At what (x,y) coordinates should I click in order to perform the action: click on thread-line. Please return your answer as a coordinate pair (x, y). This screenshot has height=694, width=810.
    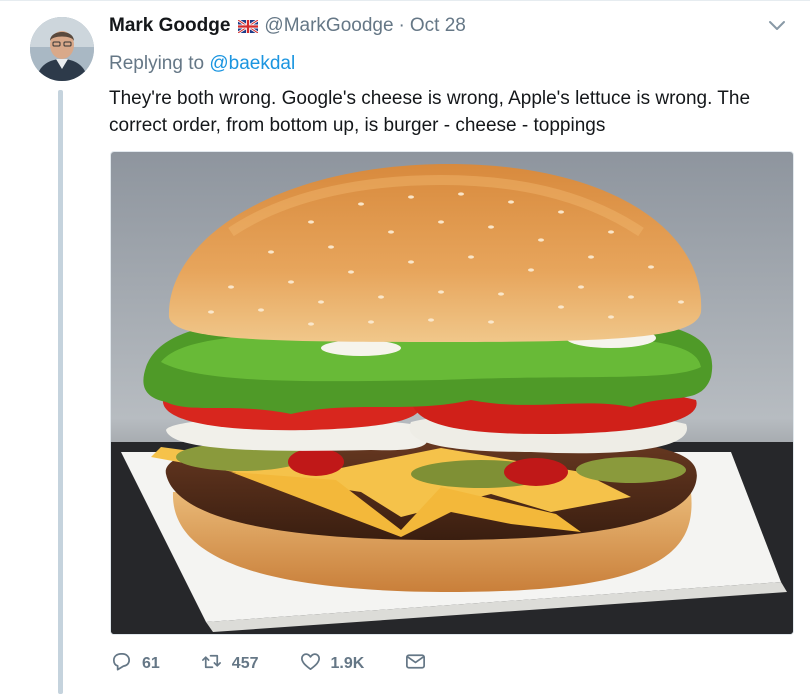
    Looking at the image, I should click on (60, 392).